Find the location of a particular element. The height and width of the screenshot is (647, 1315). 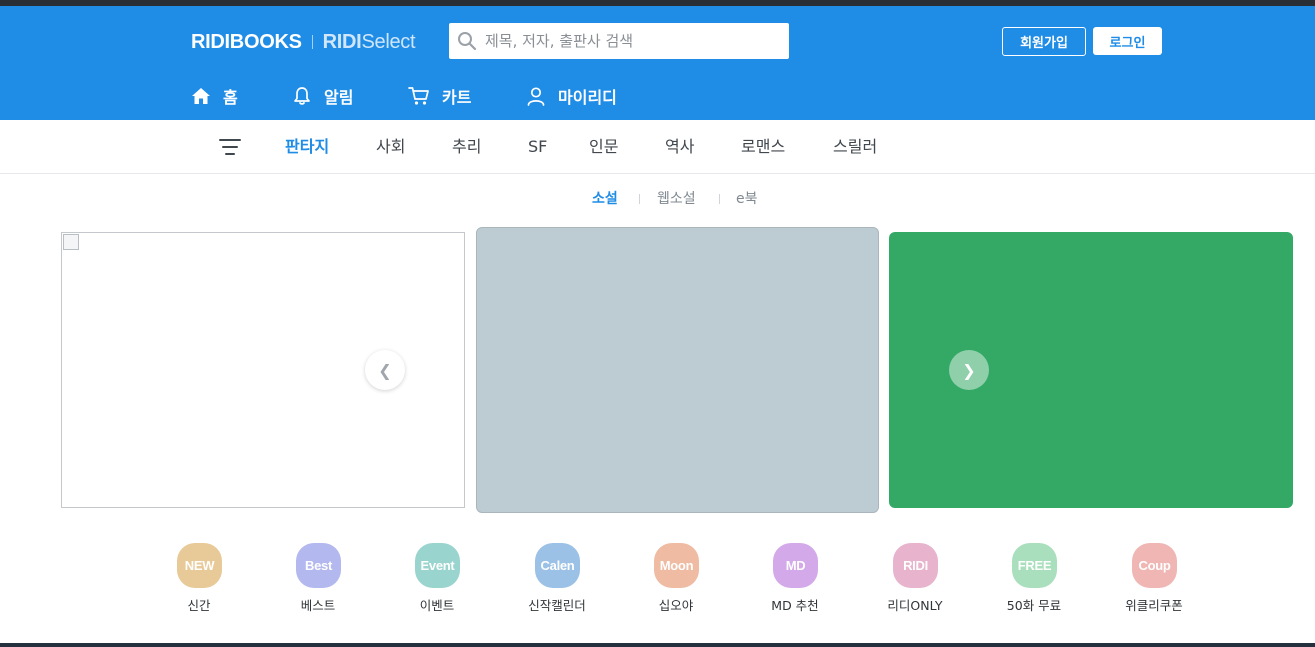

signup-button: 회원가입 is located at coordinates (1044, 41).